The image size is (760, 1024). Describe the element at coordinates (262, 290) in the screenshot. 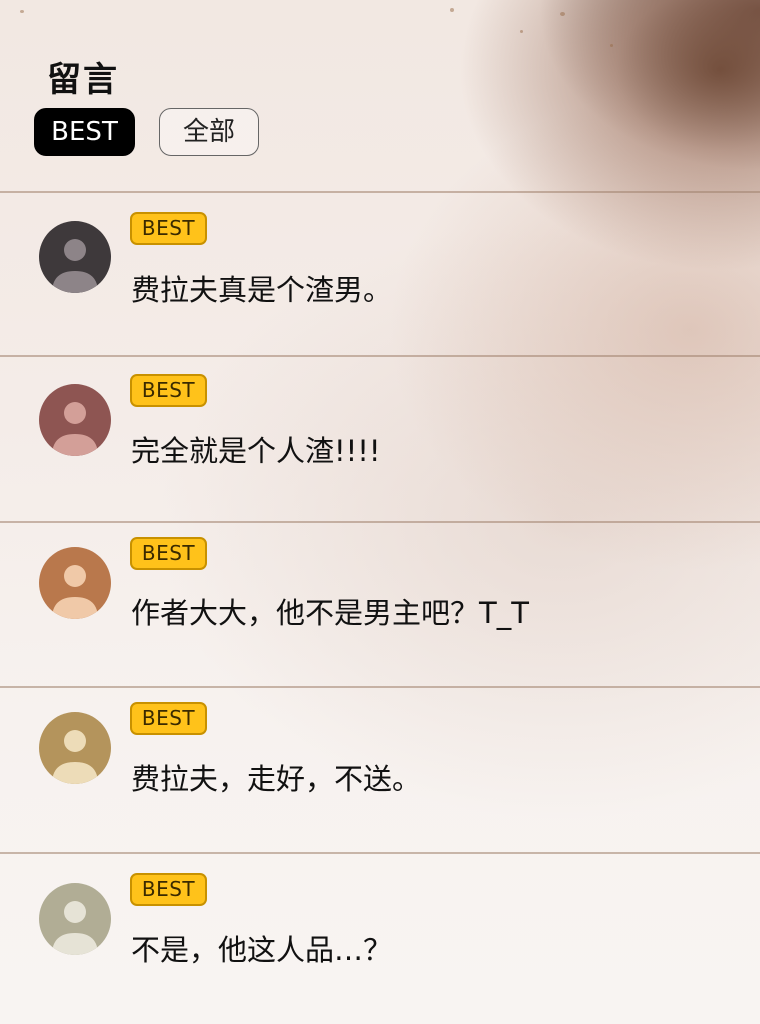

I see `comment-text: 费拉夫真是个渣男。` at that location.